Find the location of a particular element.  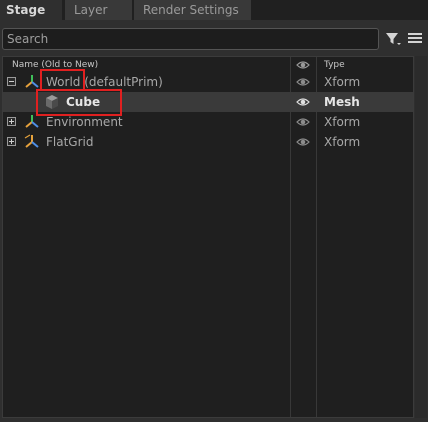

collapse-toggle is located at coordinates (11, 81).